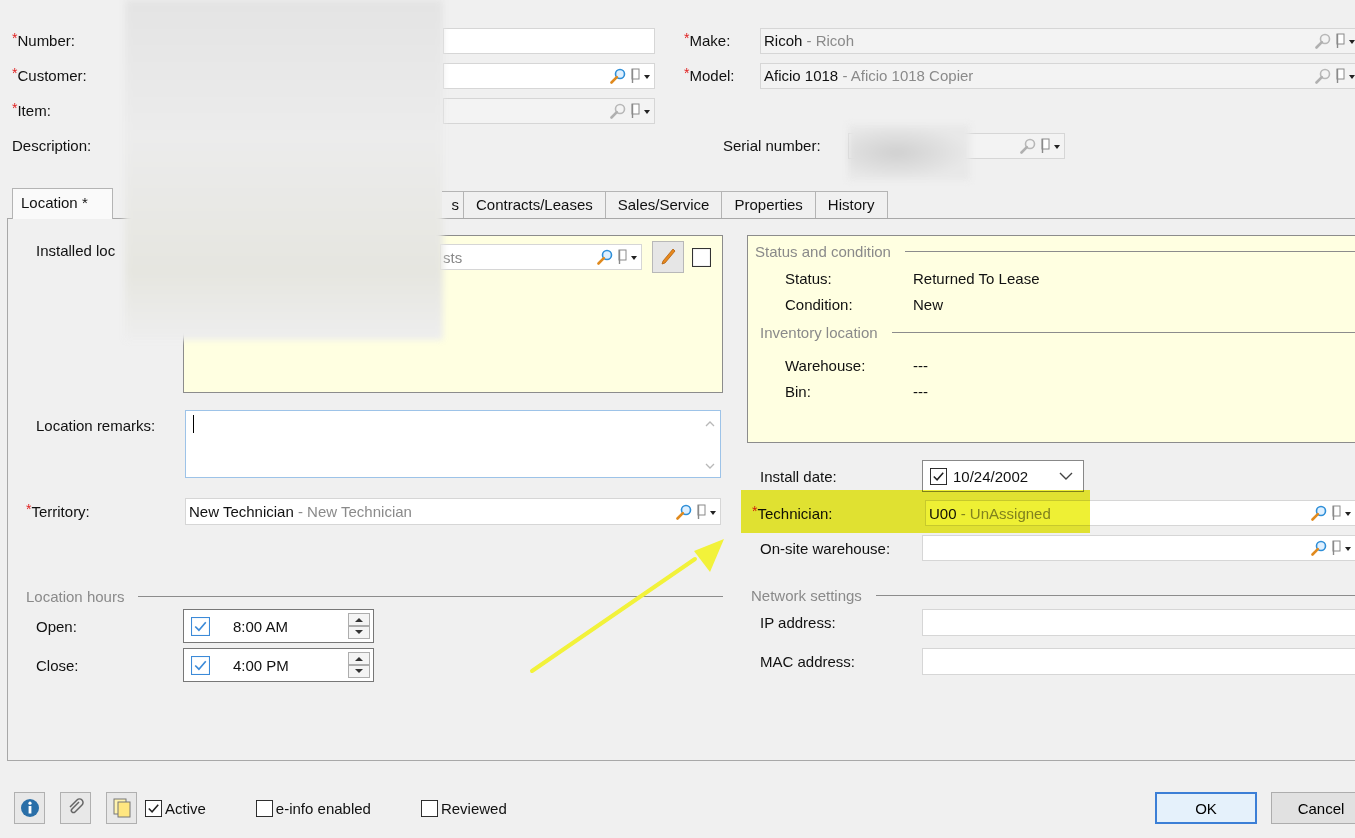 The height and width of the screenshot is (838, 1355). Describe the element at coordinates (49, 75) in the screenshot. I see `field-label: *Customer:` at that location.